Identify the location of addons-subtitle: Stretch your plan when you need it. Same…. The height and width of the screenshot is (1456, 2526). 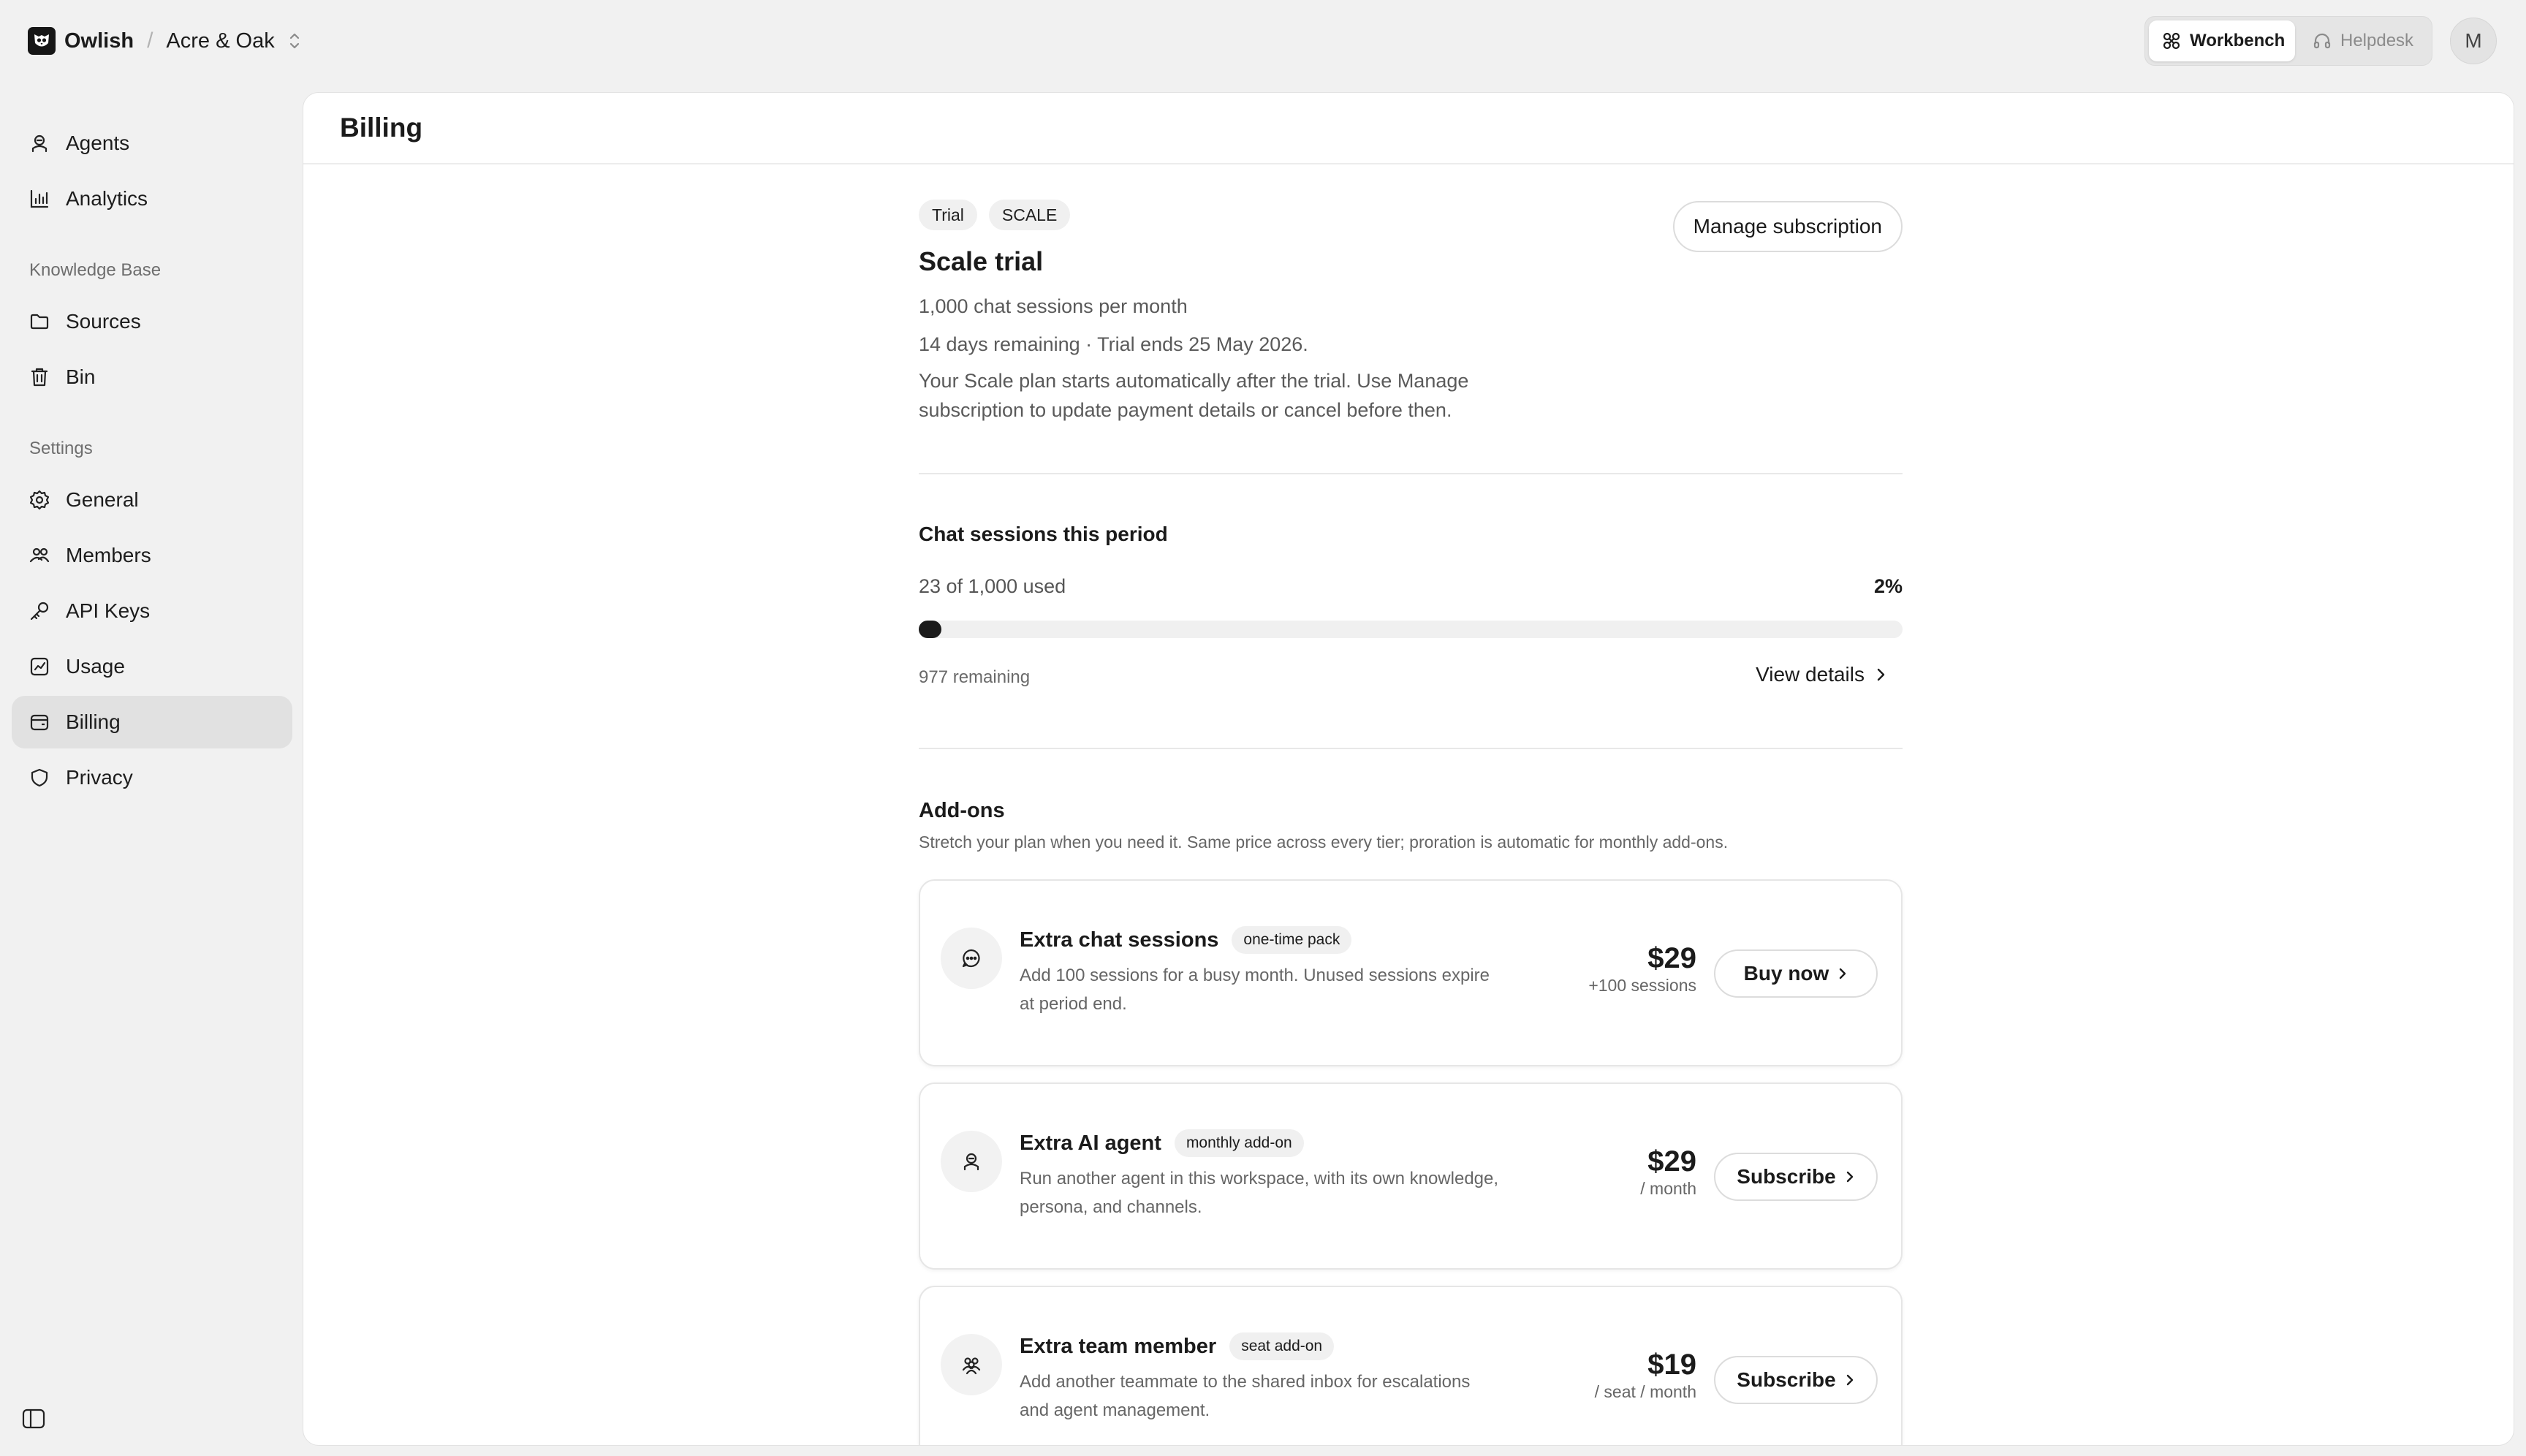
(1324, 842).